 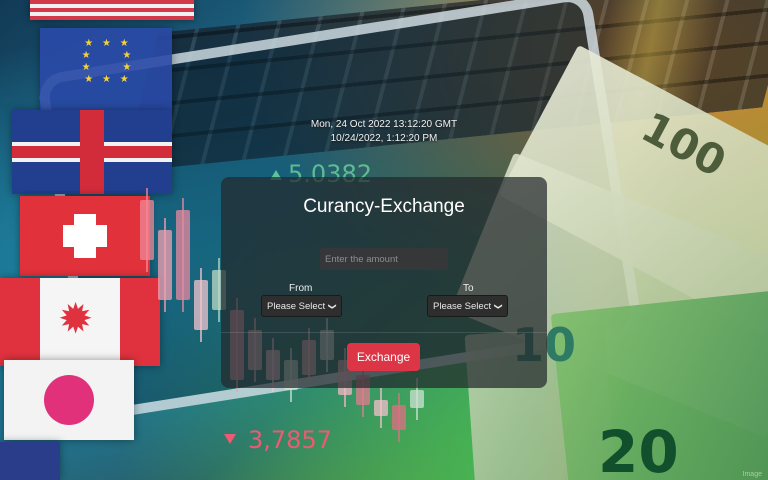 What do you see at coordinates (638, 449) in the screenshot?
I see `banknote-20-label: 20` at bounding box center [638, 449].